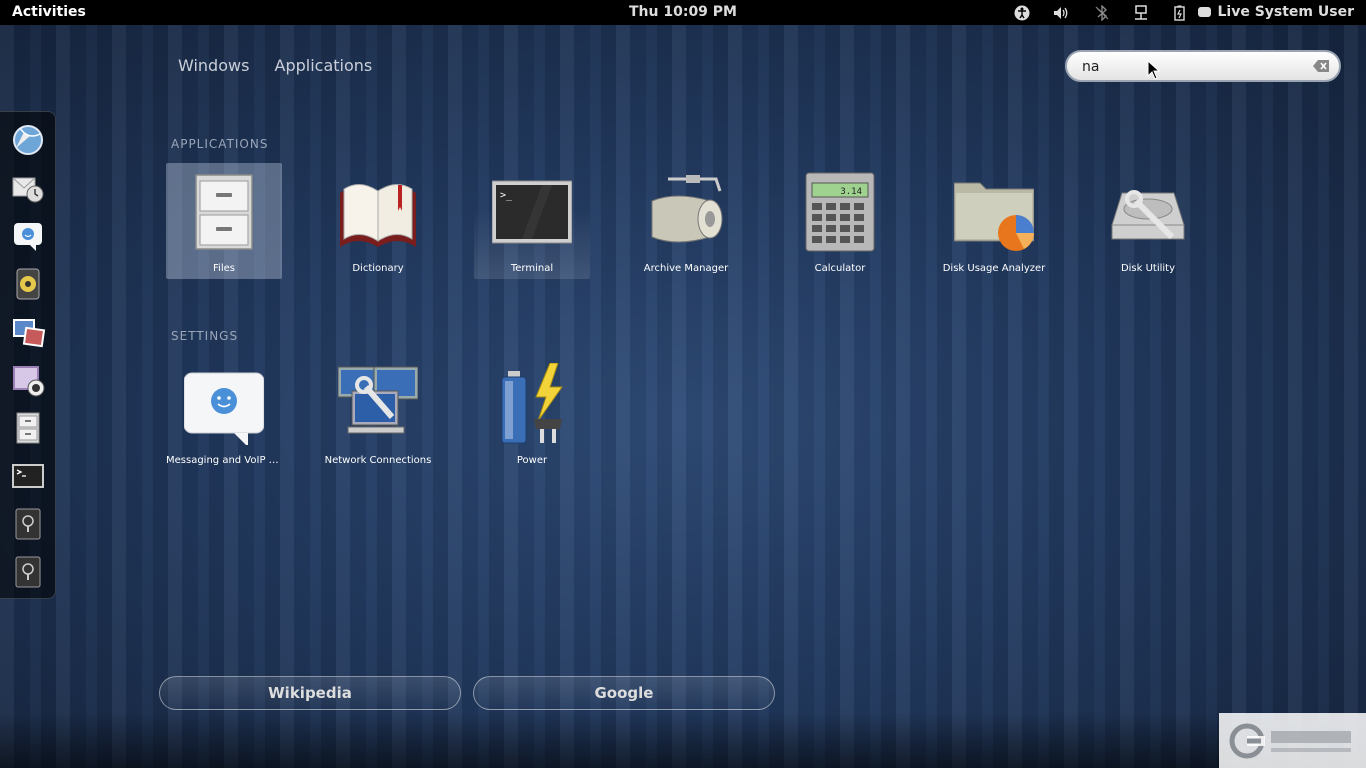 The width and height of the screenshot is (1366, 768). I want to click on search-entry, so click(1203, 66).